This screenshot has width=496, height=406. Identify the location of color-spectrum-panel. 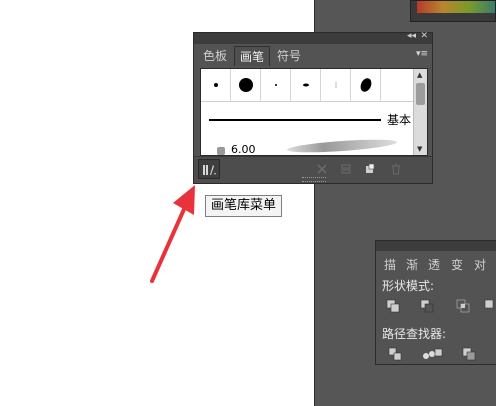
(453, 11).